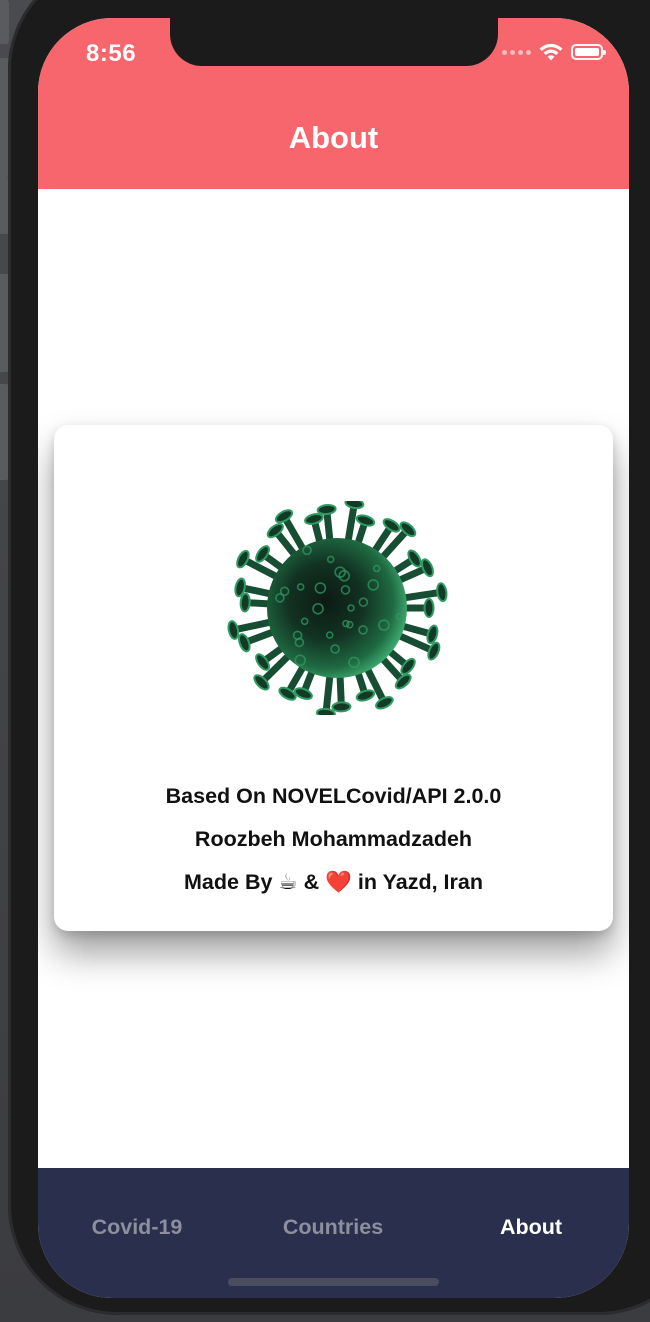  I want to click on cellular-signal-icon, so click(516, 52).